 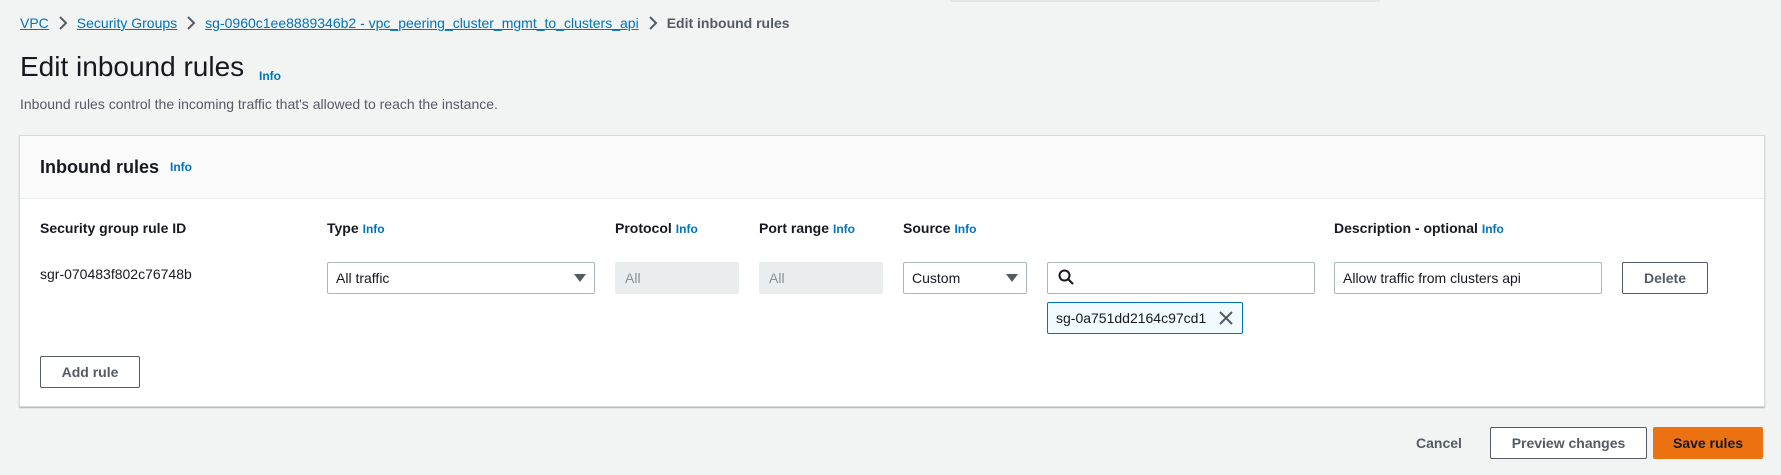 What do you see at coordinates (1708, 443) in the screenshot?
I see `save-rules-button: Save rules` at bounding box center [1708, 443].